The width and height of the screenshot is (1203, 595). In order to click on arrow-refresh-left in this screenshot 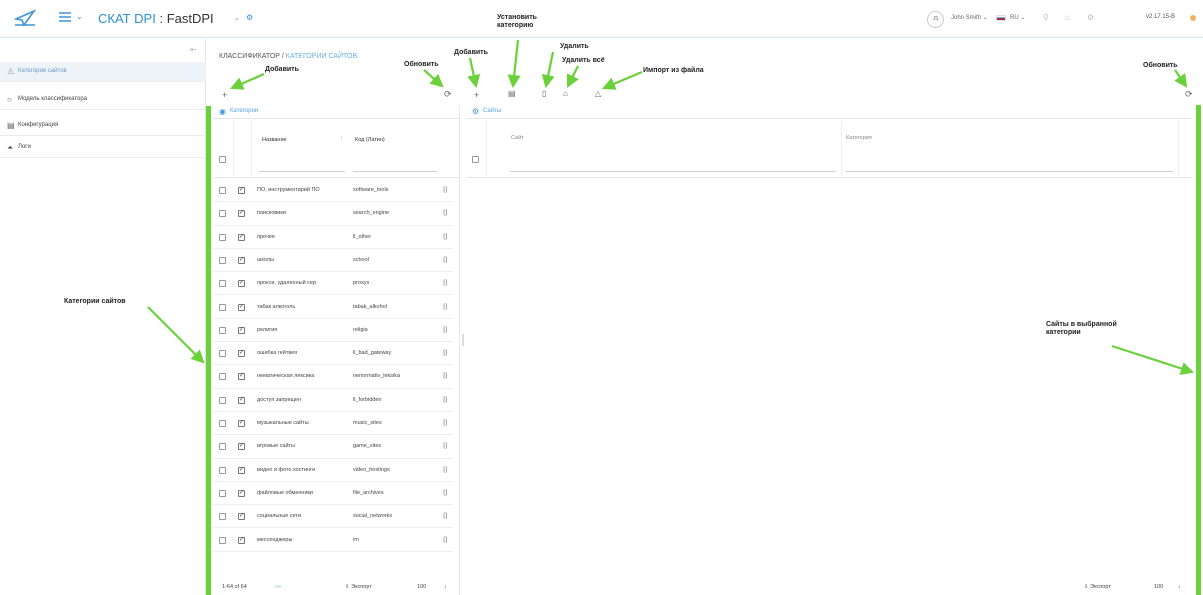, I will do `click(433, 78)`.